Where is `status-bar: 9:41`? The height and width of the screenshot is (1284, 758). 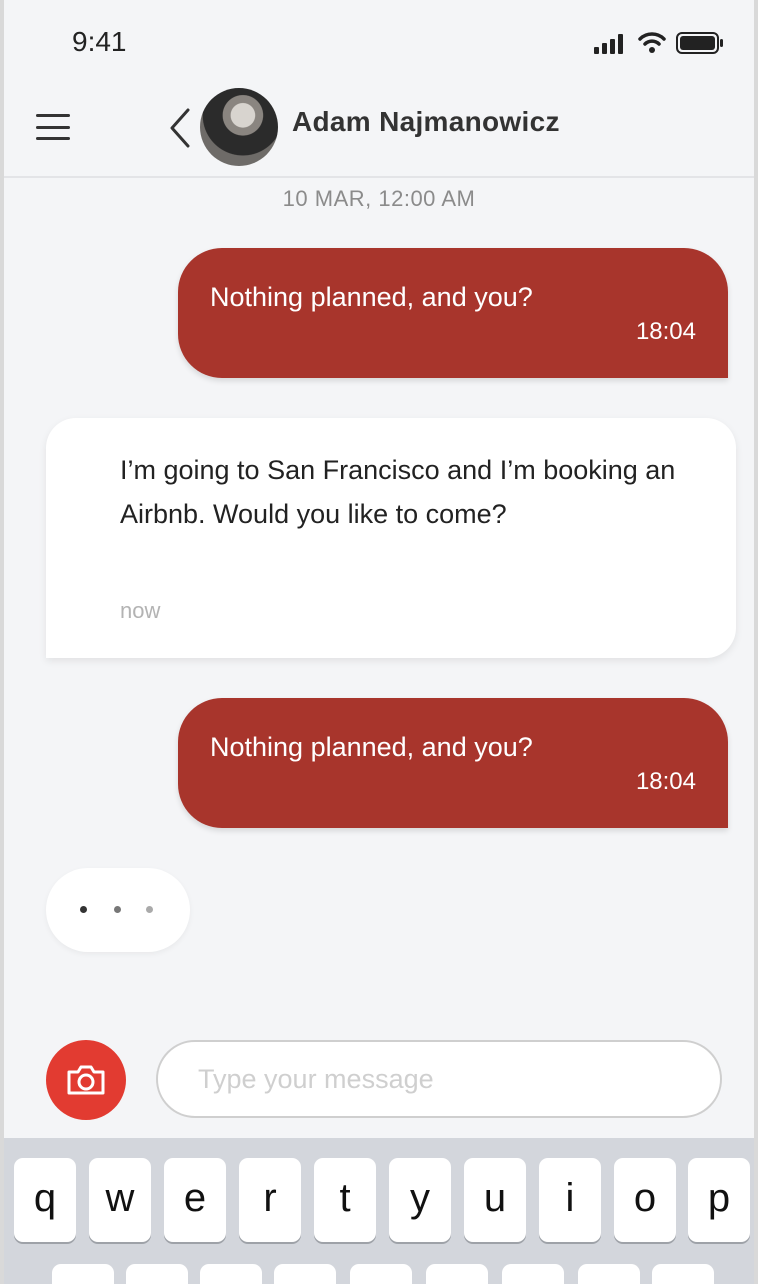 status-bar: 9:41 is located at coordinates (379, 44).